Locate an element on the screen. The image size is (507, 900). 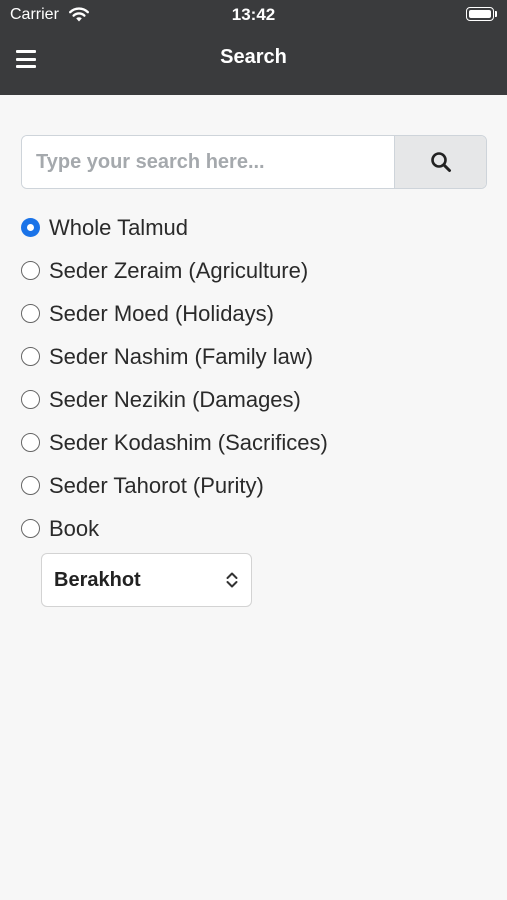
page-title: Search is located at coordinates (253, 57).